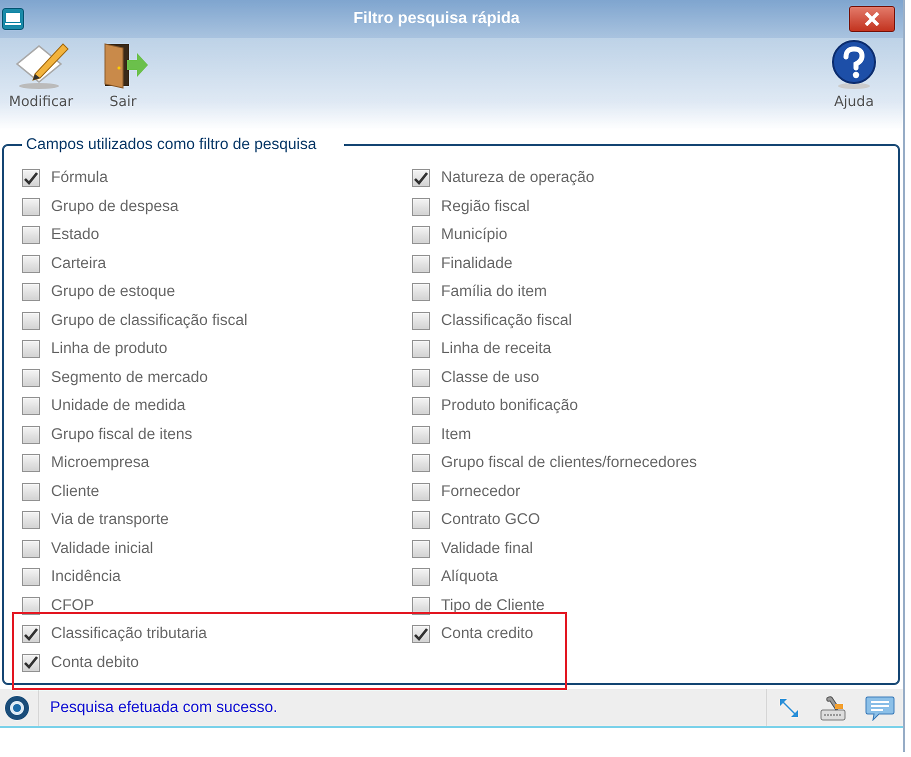  I want to click on checkbox-label: Classificação fiscal, so click(506, 321).